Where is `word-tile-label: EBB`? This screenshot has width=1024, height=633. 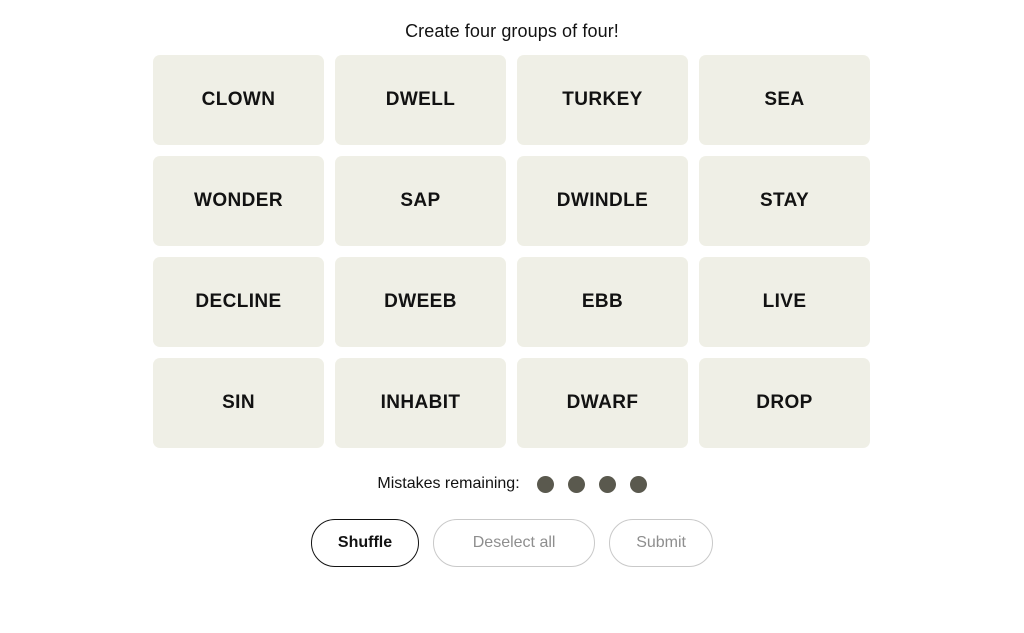 word-tile-label: EBB is located at coordinates (602, 301).